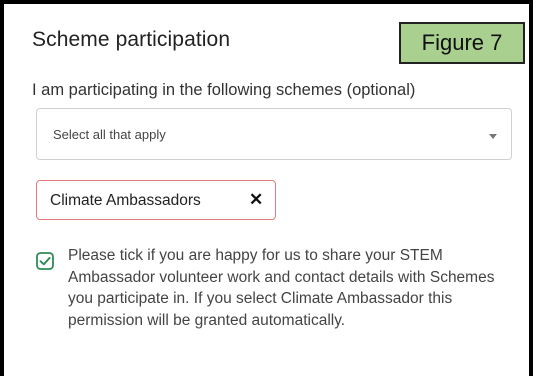  What do you see at coordinates (256, 200) in the screenshot?
I see `close-icon: ✕` at bounding box center [256, 200].